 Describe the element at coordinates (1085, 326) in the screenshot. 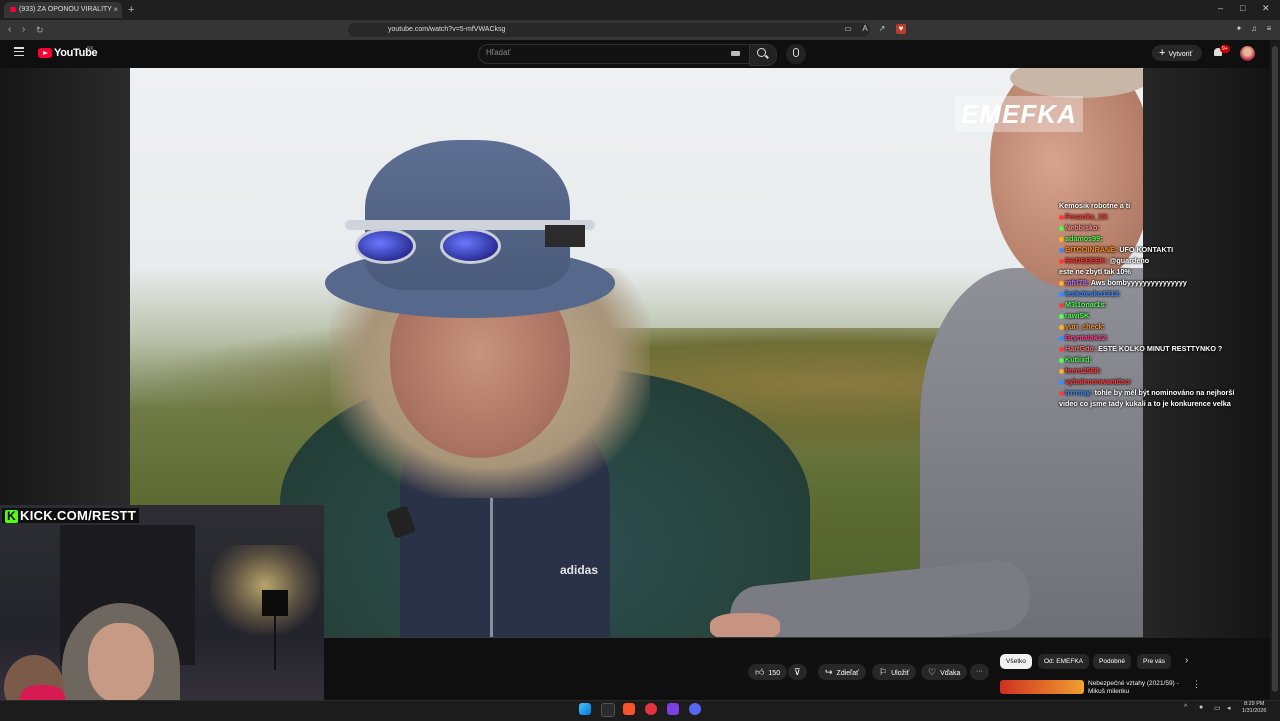

I see `chat-username: yuri_check:` at that location.